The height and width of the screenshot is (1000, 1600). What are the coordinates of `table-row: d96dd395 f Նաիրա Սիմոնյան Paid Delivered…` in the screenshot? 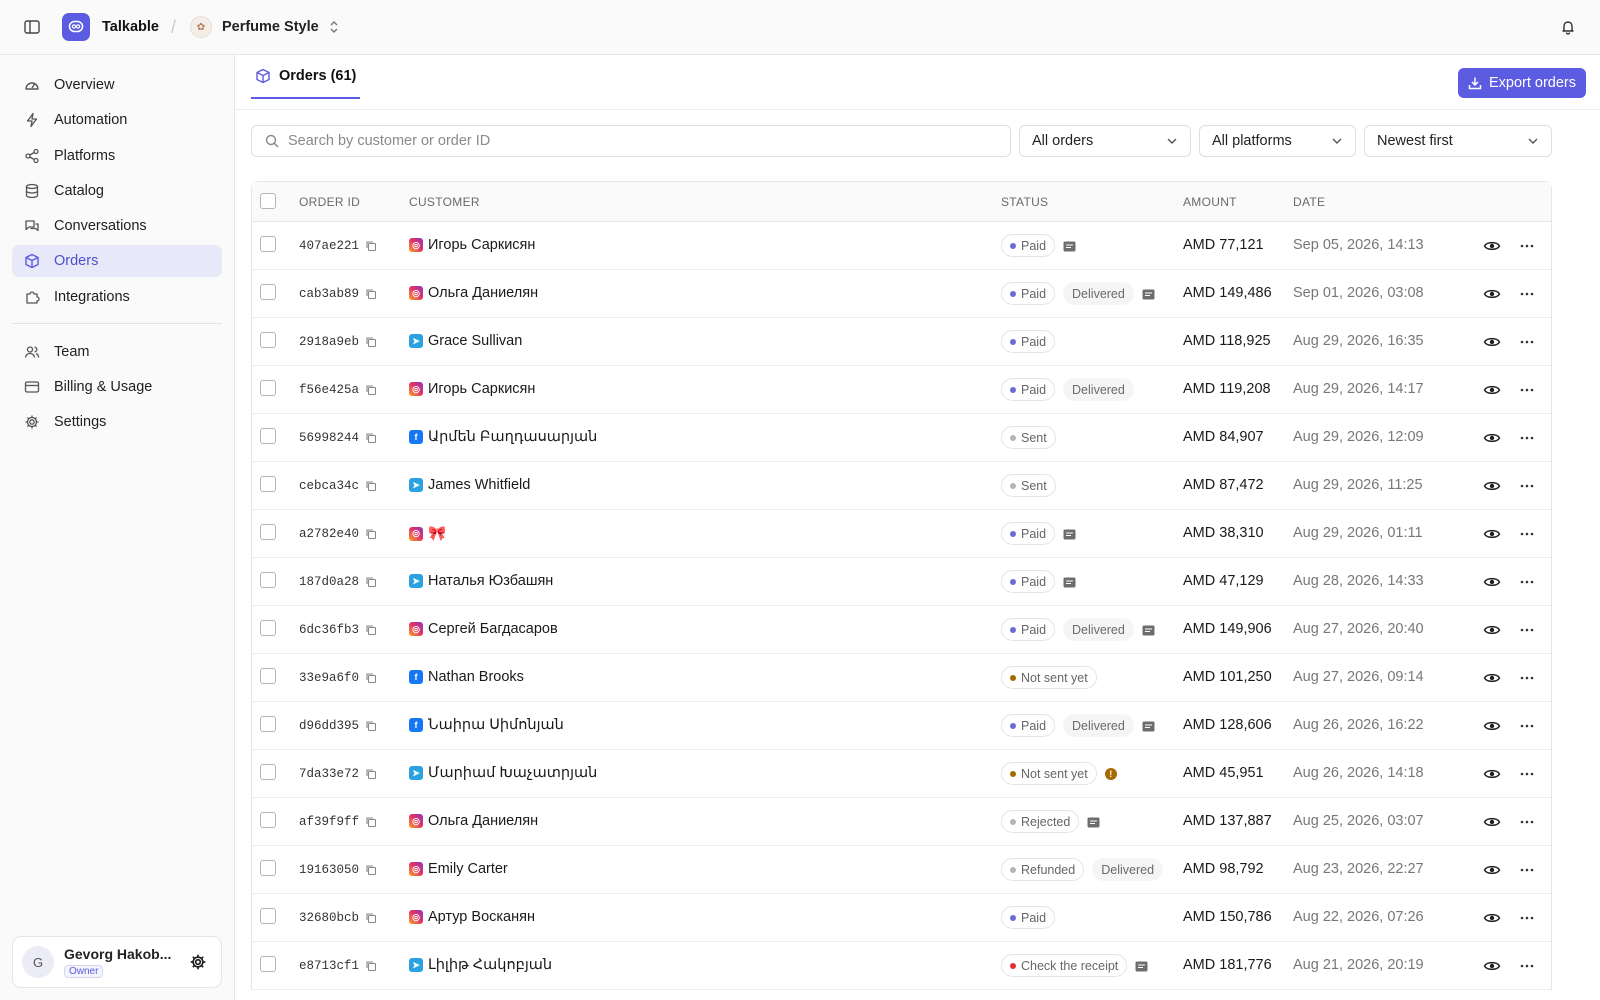 It's located at (901, 726).